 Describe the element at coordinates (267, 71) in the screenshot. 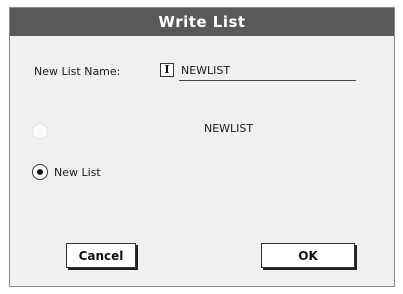

I see `list-name-input` at that location.